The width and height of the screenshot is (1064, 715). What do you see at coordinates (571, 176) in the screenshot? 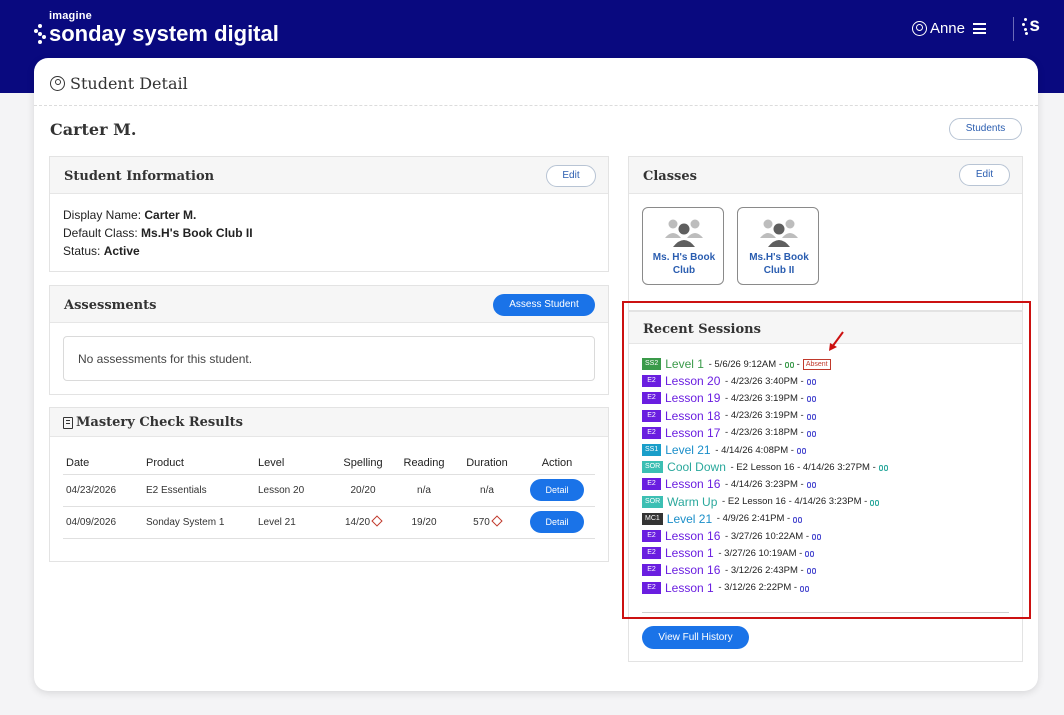
I see `student-info-edit-button: Edit` at bounding box center [571, 176].